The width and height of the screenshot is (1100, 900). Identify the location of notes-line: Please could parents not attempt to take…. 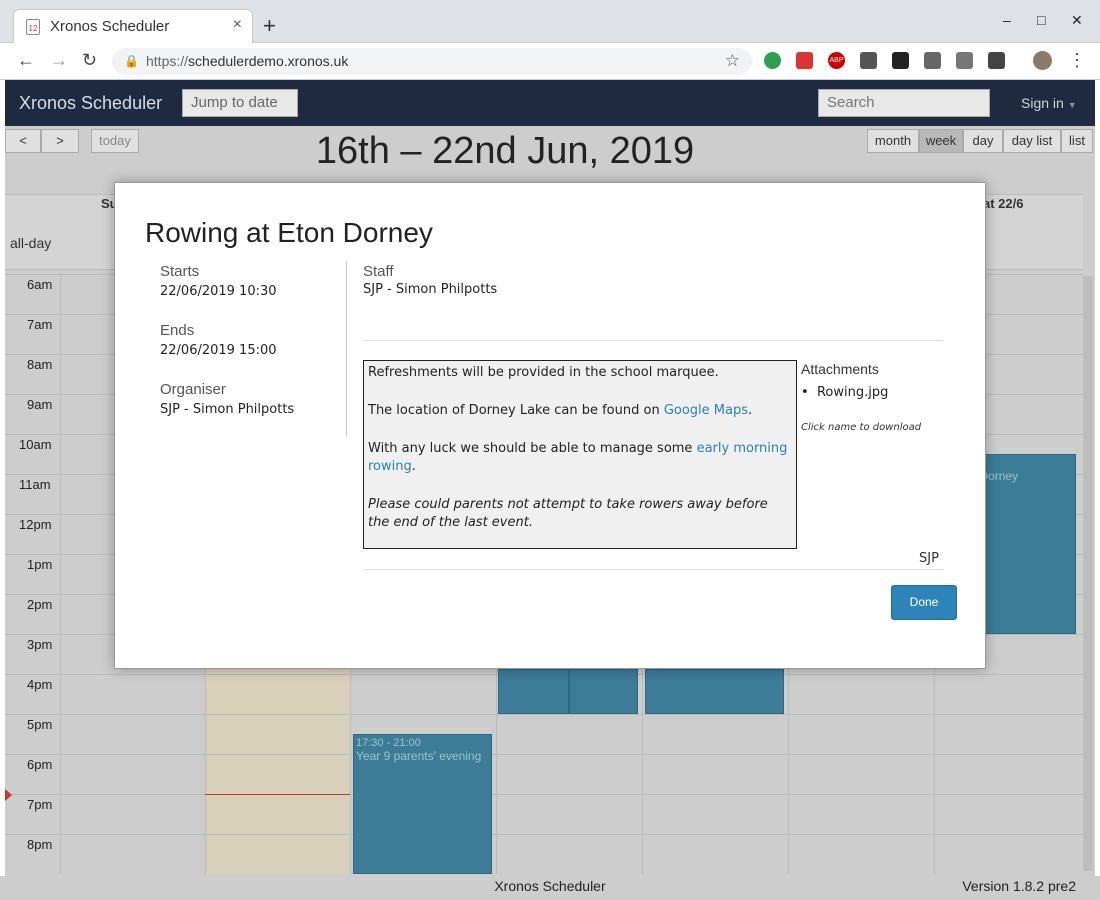
(568, 513).